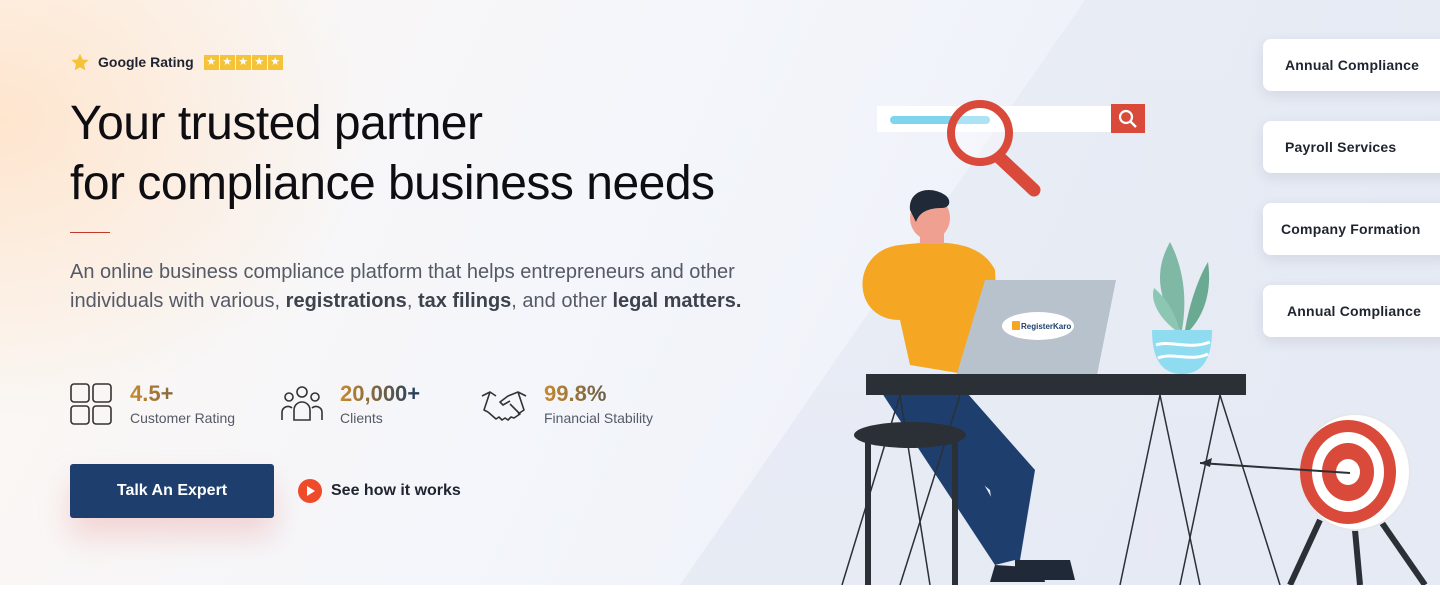 This screenshot has width=1440, height=598. I want to click on stat-value: 99.8%, so click(598, 394).